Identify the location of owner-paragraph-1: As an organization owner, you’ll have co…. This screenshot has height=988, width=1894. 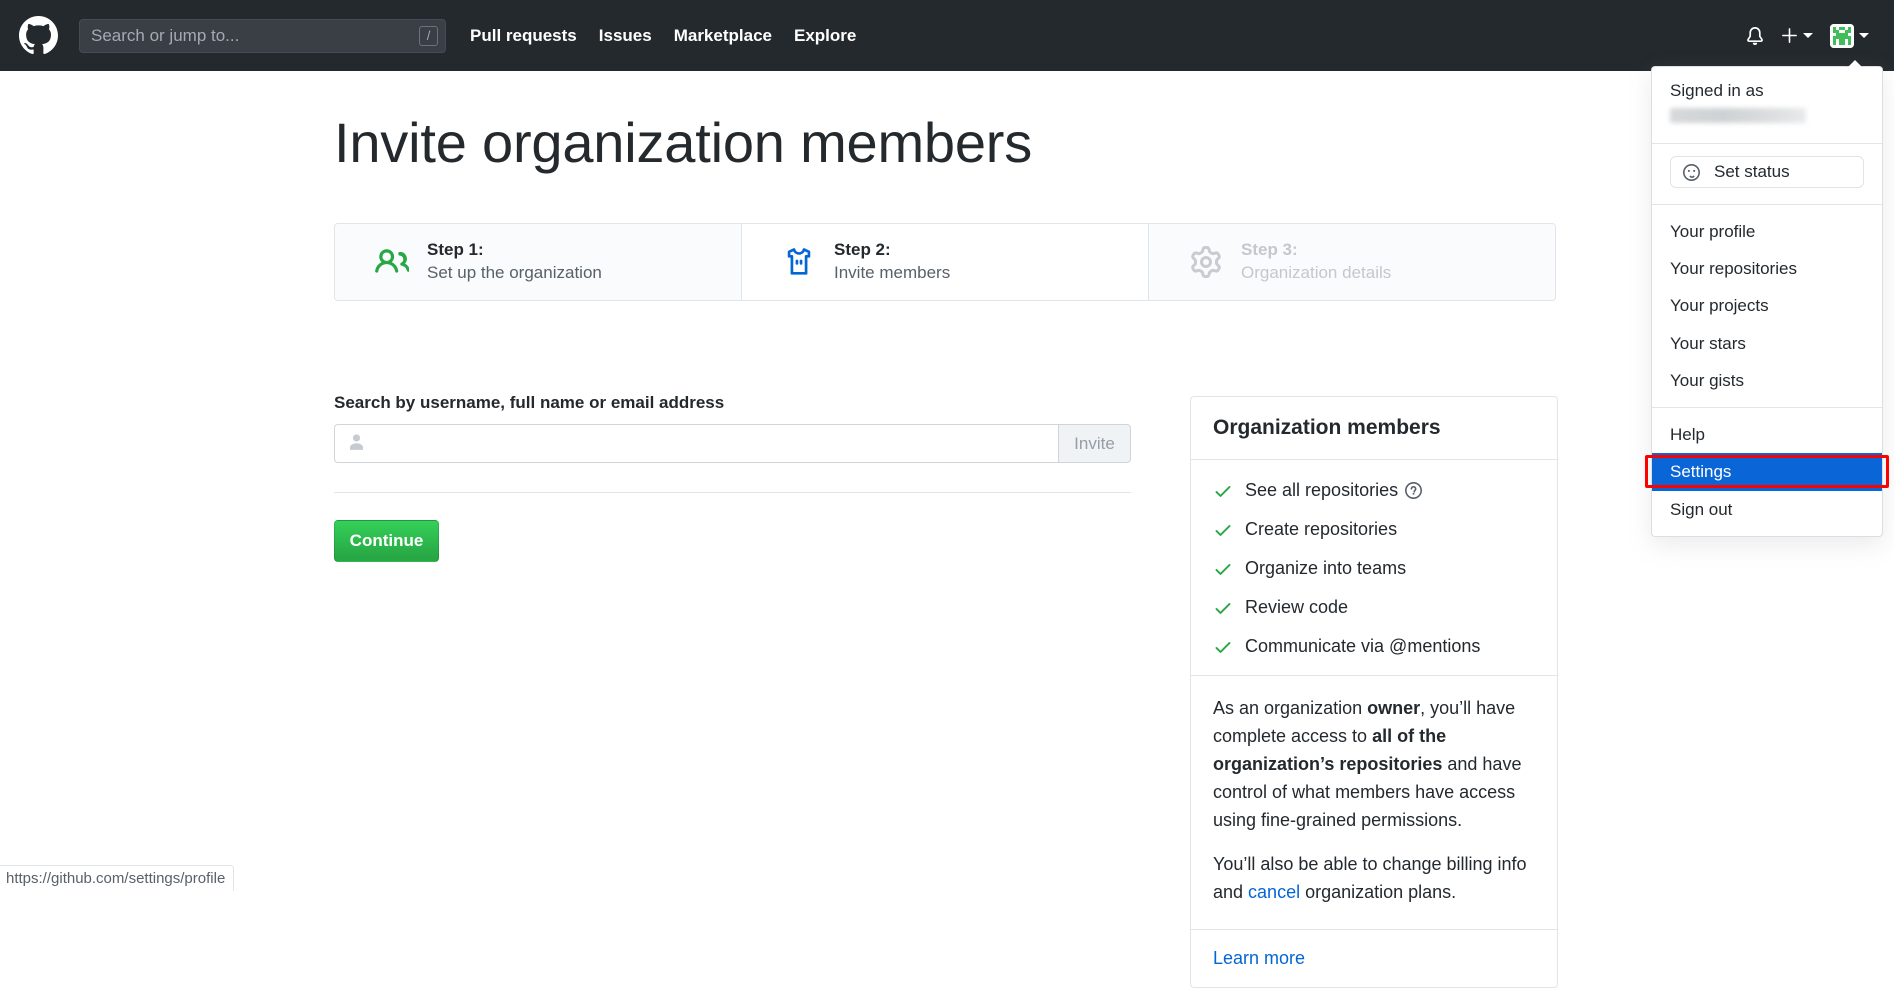
(1374, 764).